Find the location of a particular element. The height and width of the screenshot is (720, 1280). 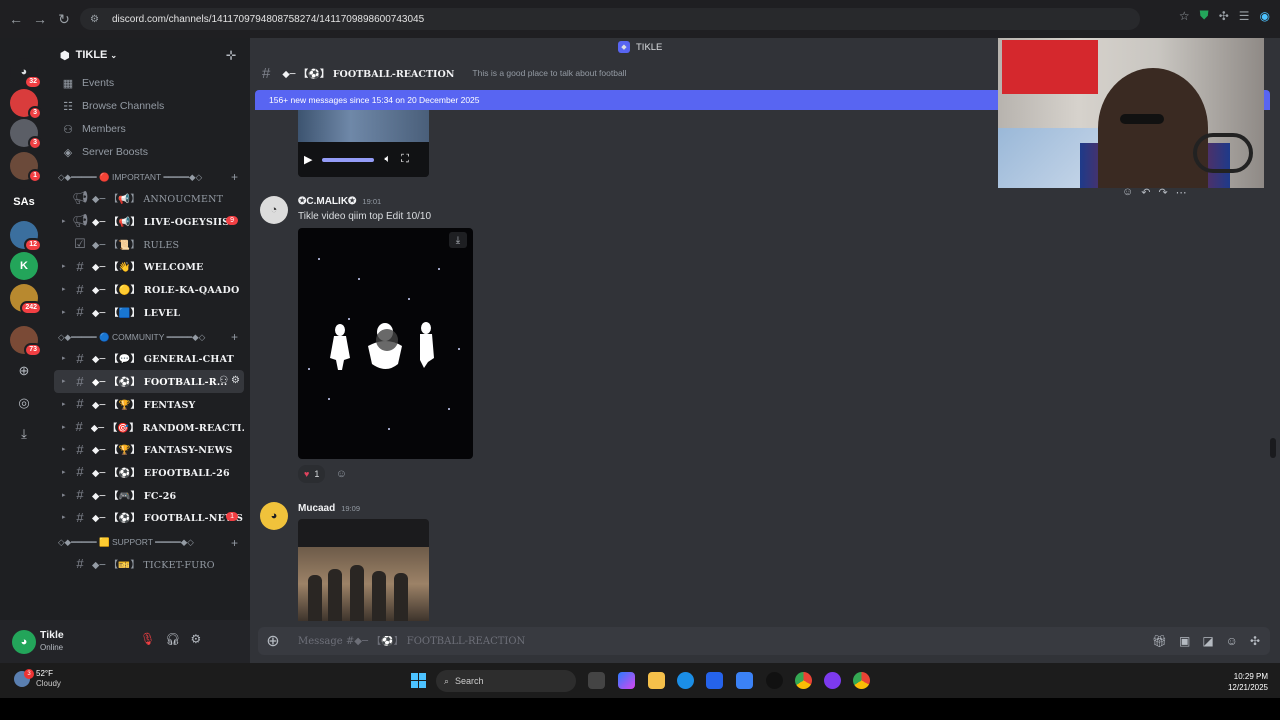

server-icon: K is located at coordinates (24, 266).